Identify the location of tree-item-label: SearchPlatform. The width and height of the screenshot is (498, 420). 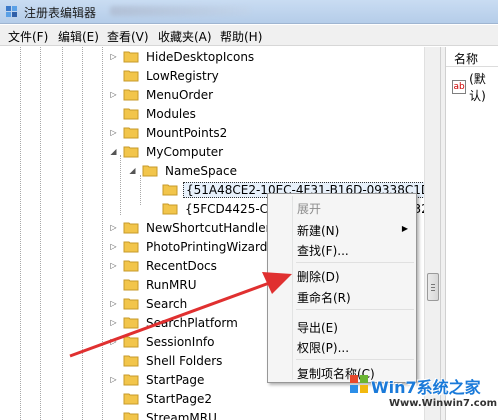
(192, 322).